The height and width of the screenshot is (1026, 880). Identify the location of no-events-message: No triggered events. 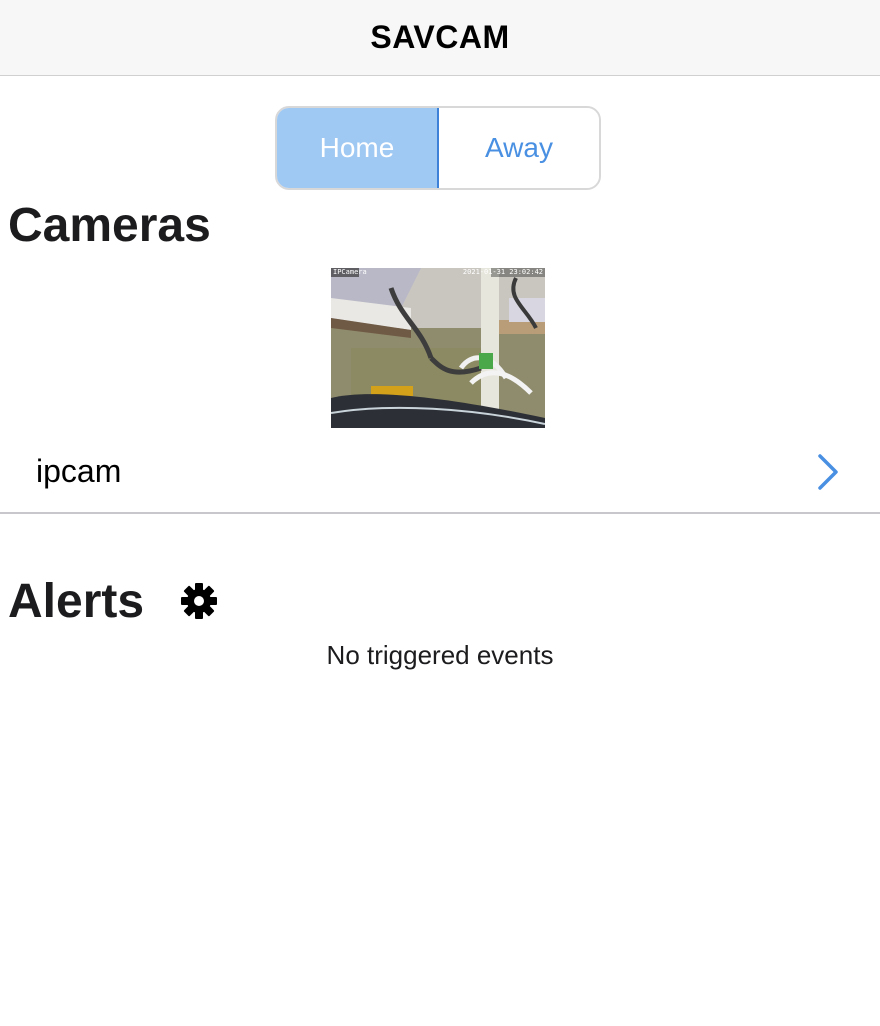
(440, 655).